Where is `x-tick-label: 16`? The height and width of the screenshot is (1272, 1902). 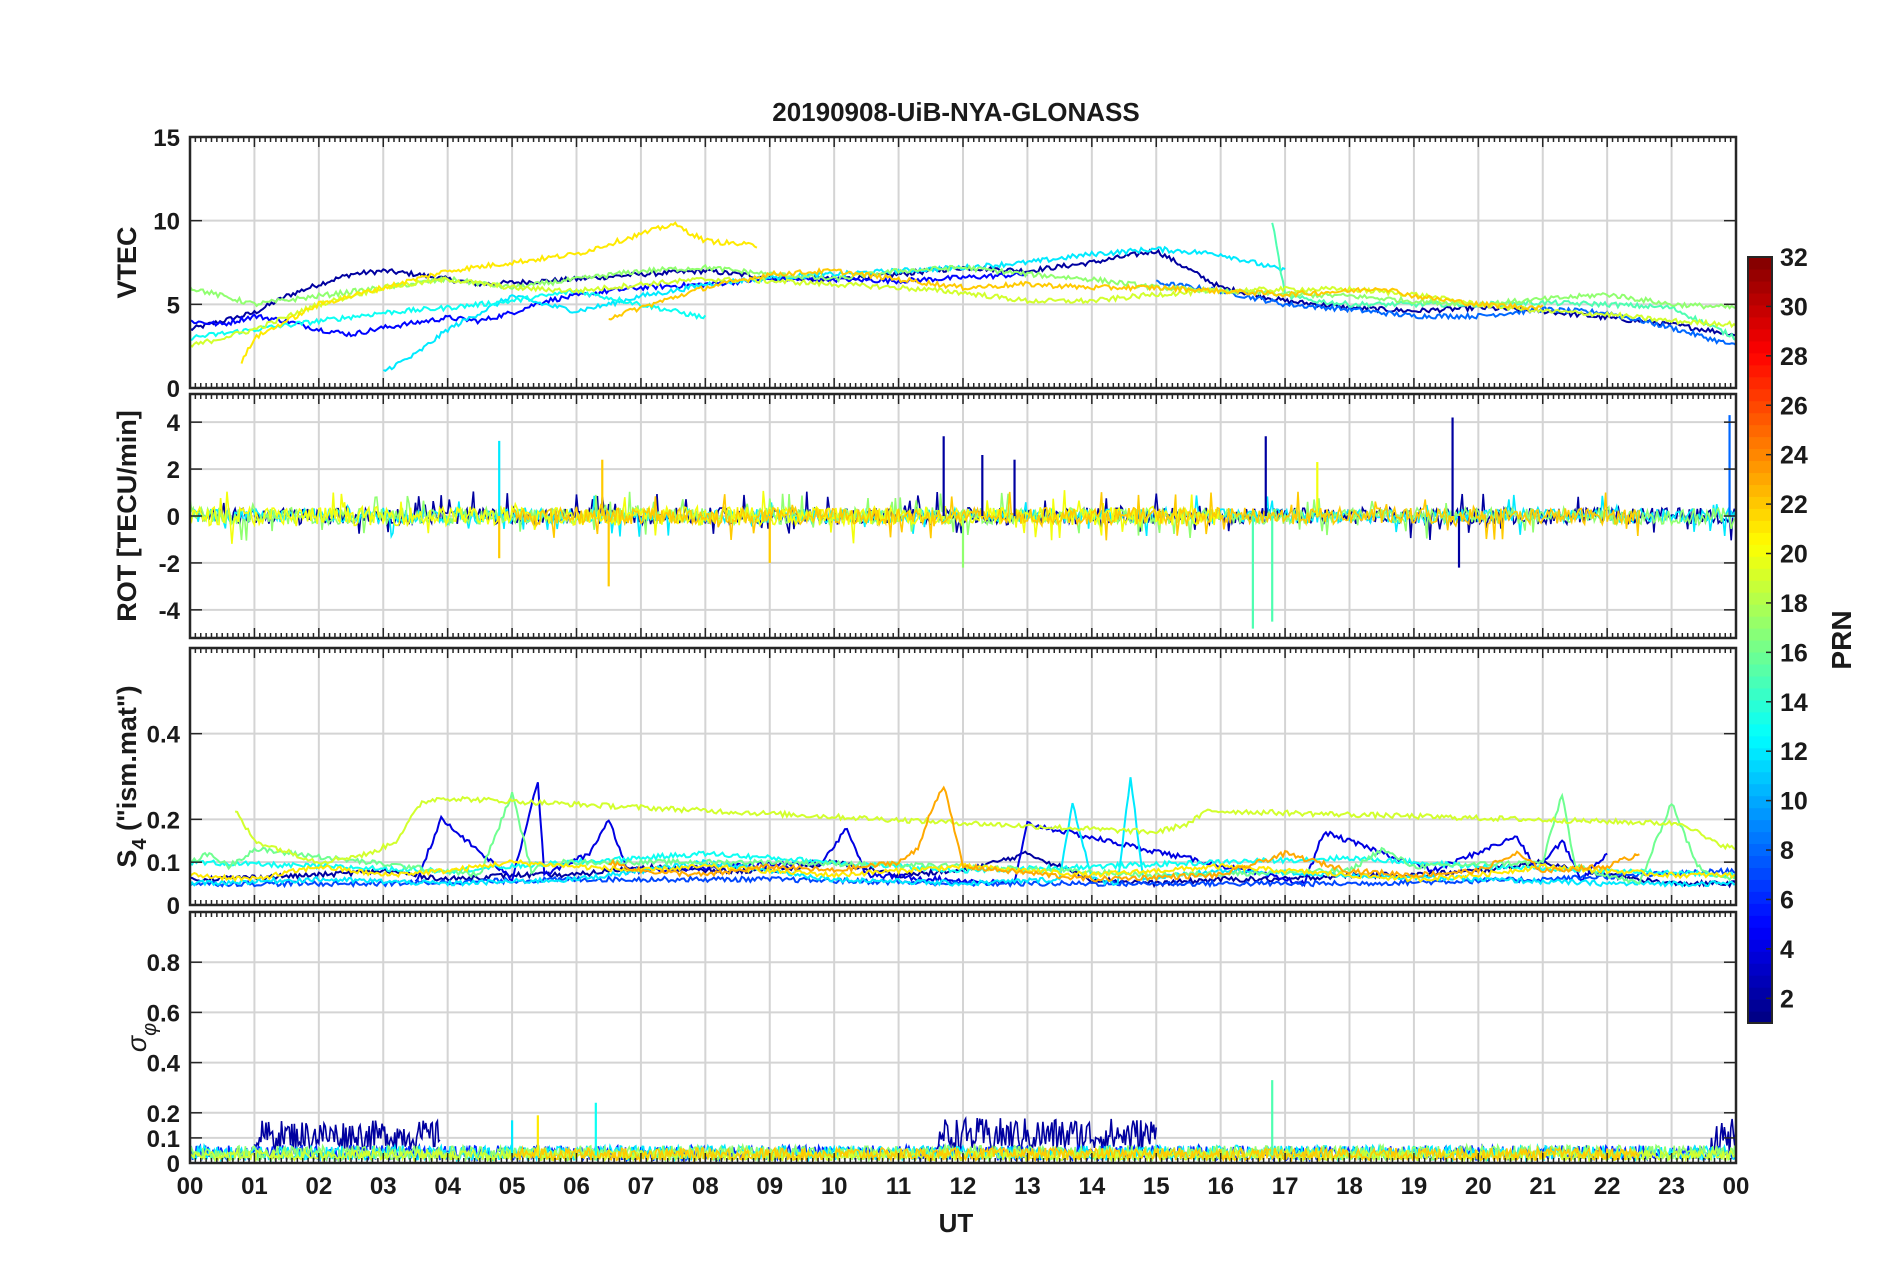
x-tick-label: 16 is located at coordinates (1220, 1186).